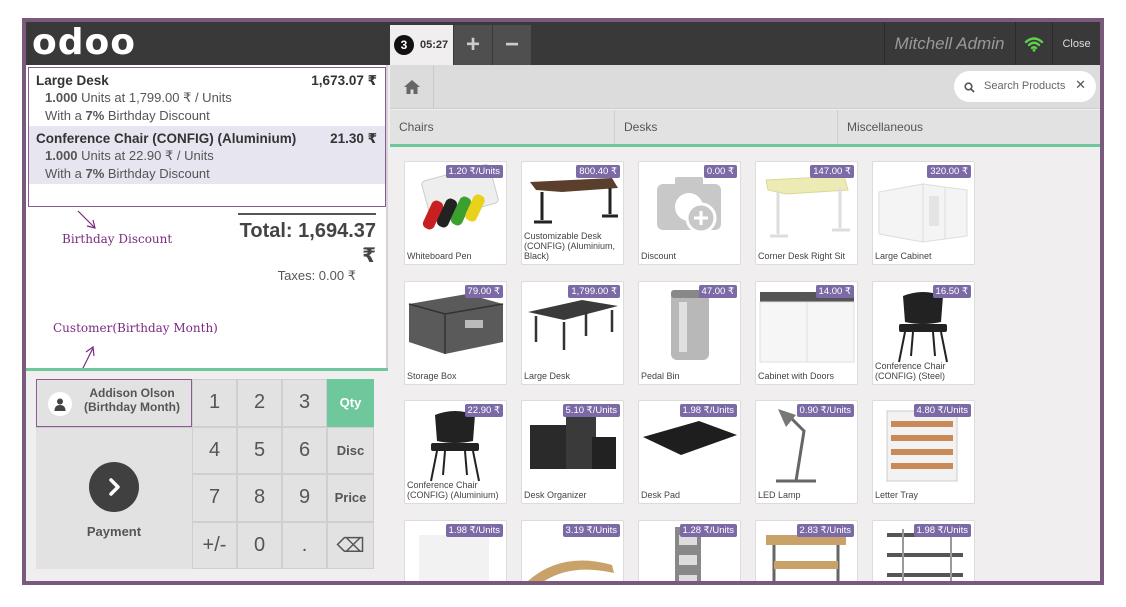 This screenshot has width=1126, height=607. What do you see at coordinates (60, 404) in the screenshot?
I see `user-icon` at bounding box center [60, 404].